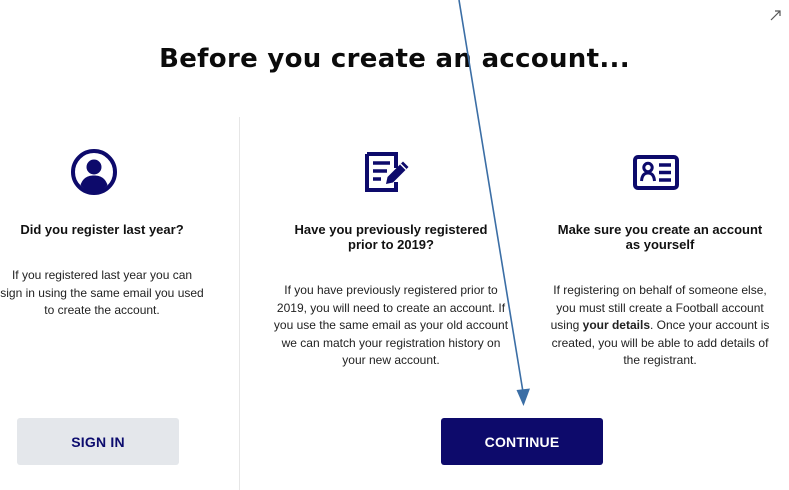 This screenshot has height=490, width=789. What do you see at coordinates (94, 172) in the screenshot?
I see `user-circle-icon` at bounding box center [94, 172].